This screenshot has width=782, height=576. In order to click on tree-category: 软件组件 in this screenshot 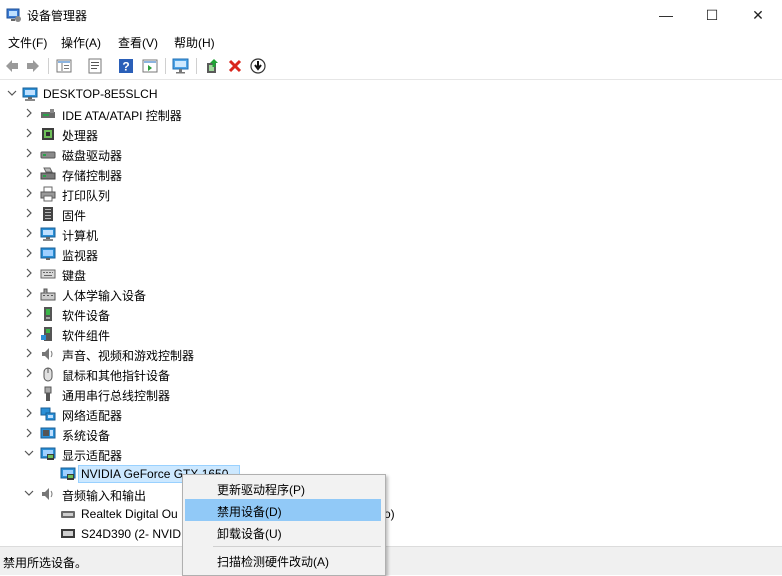, I will do `click(391, 334)`.